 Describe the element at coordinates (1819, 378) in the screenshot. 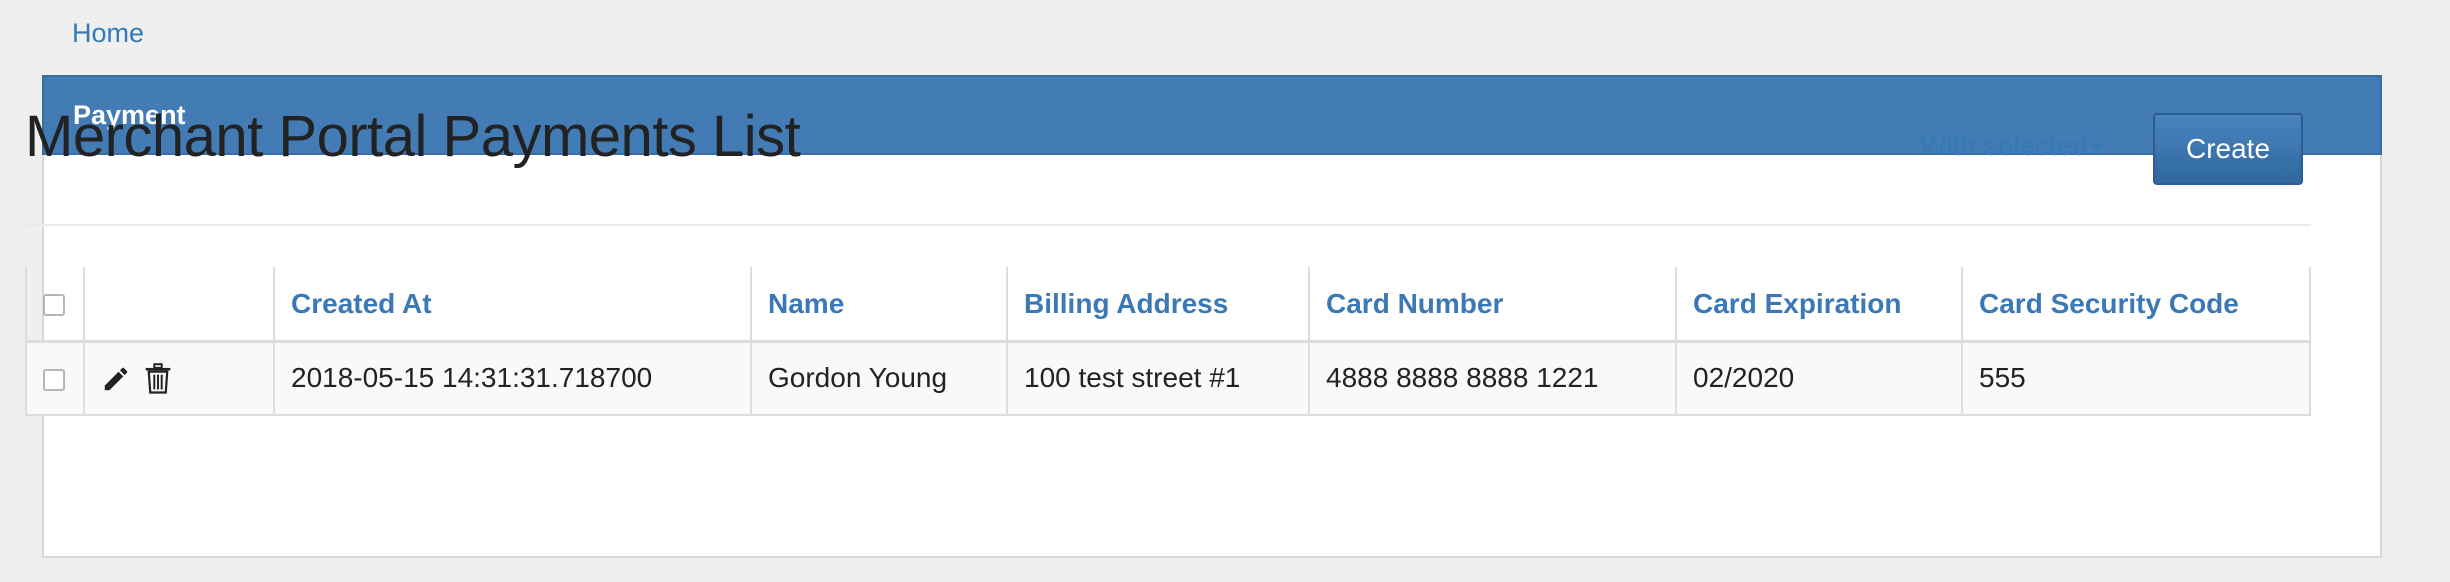

I see `cell-card-expiration: 02/2020` at that location.